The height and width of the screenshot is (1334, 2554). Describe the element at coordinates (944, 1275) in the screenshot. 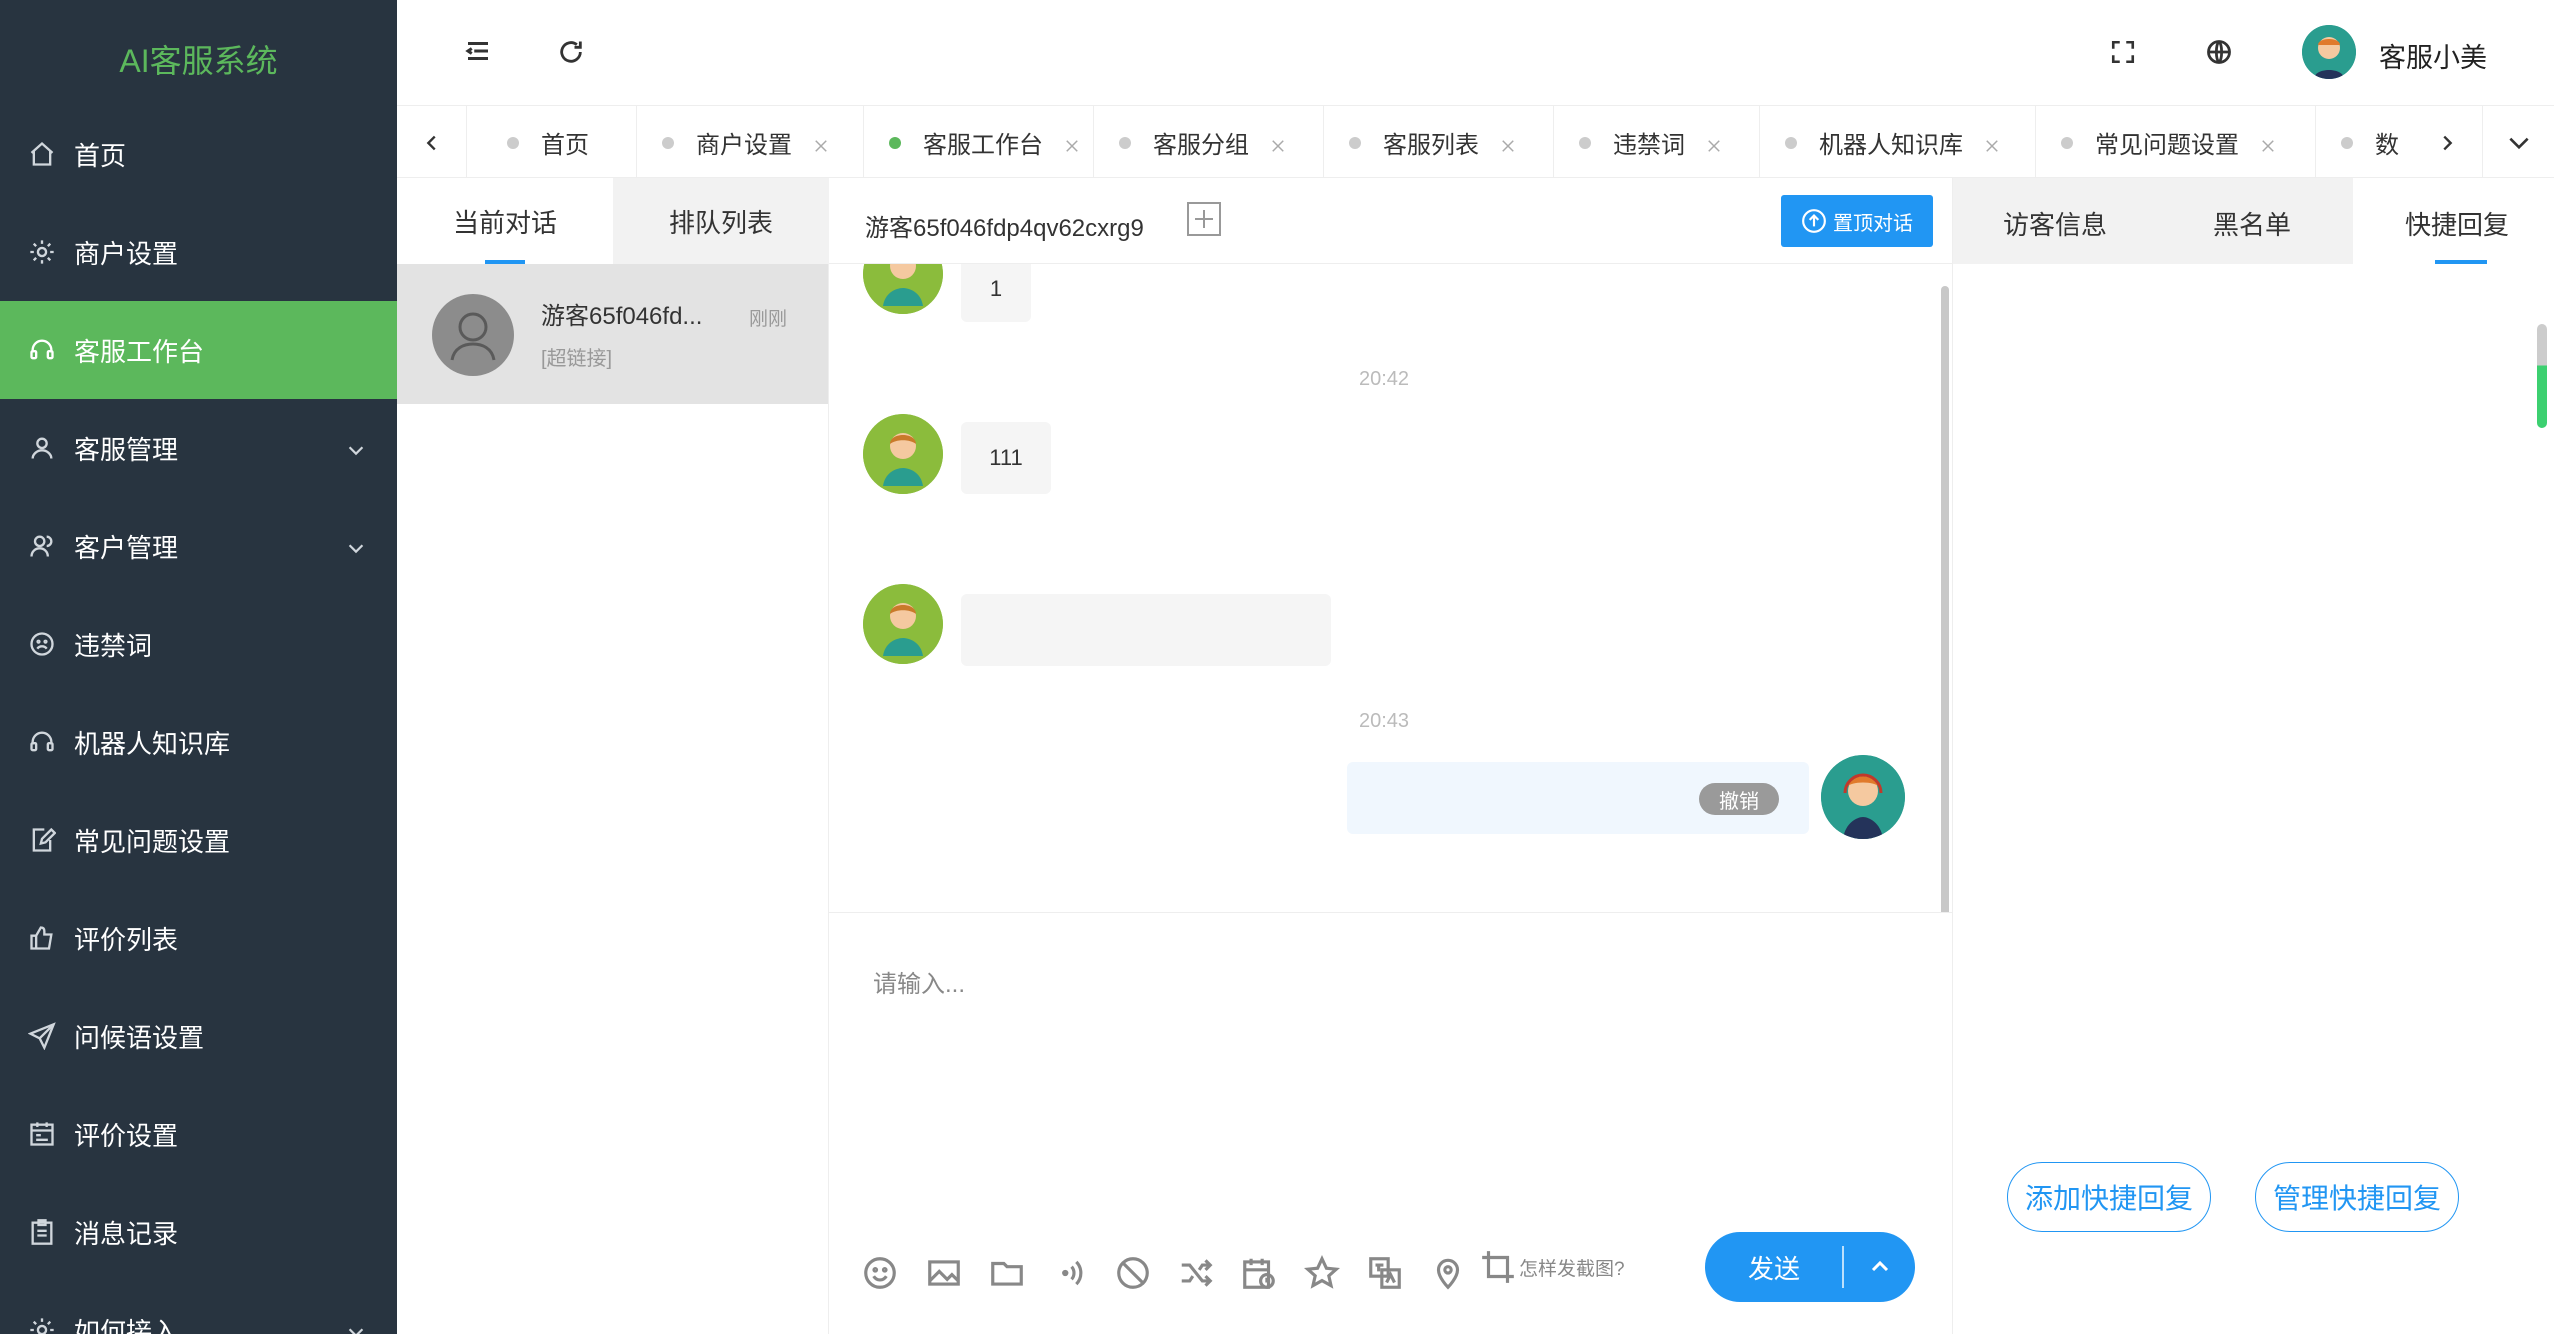

I see `image-icon` at that location.